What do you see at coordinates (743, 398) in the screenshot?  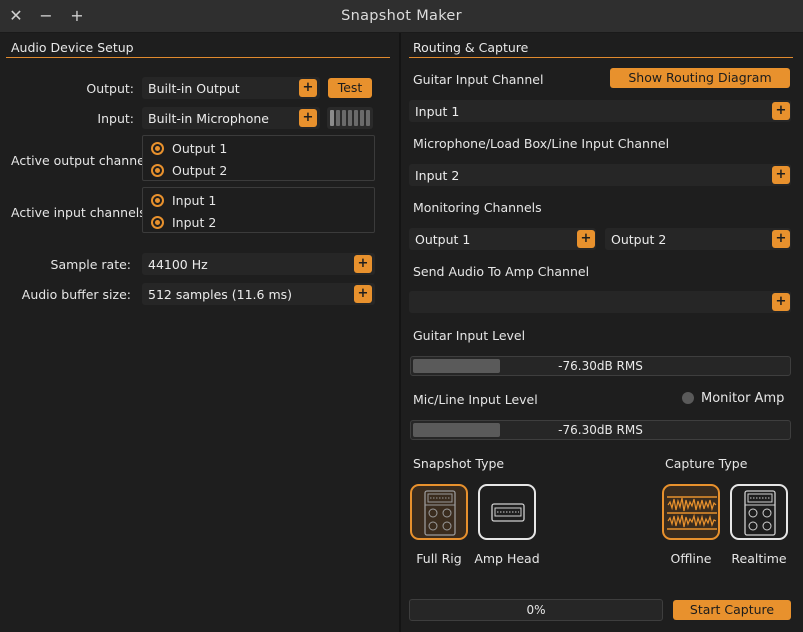 I see `monitor-amp-label: Monitor Amp` at bounding box center [743, 398].